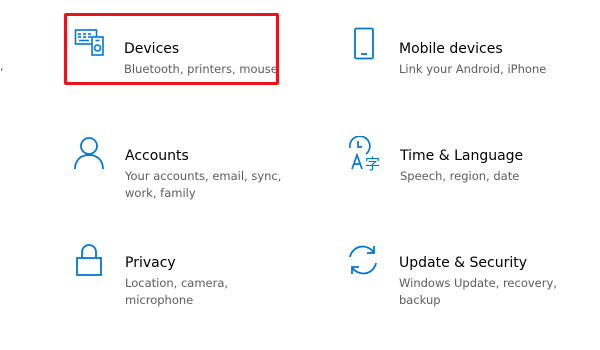 Image resolution: width=600 pixels, height=350 pixels. I want to click on tile-title: Update & Security, so click(463, 263).